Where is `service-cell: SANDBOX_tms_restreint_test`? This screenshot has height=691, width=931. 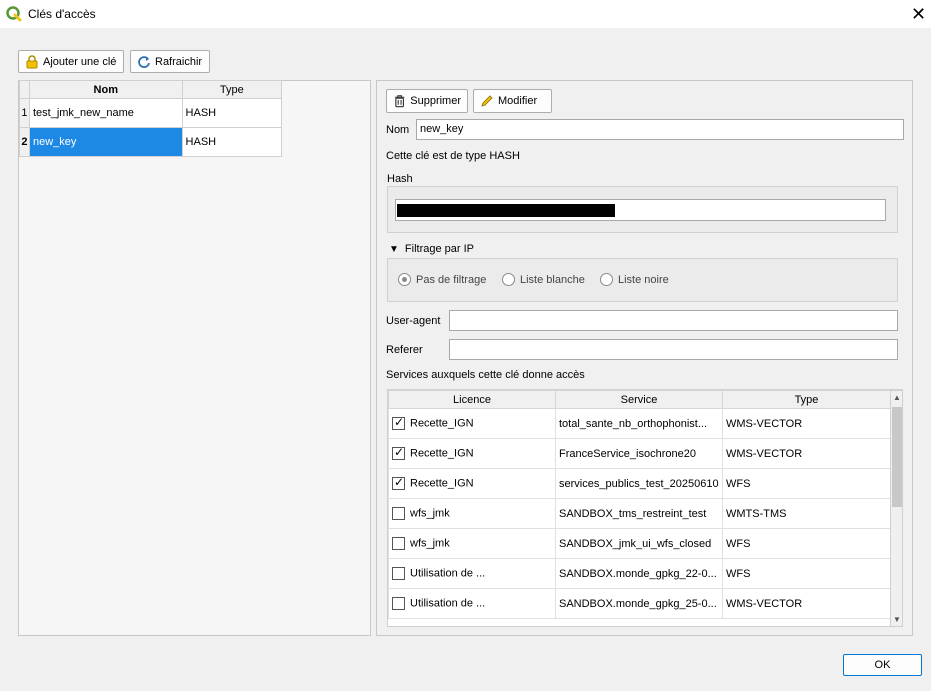 service-cell: SANDBOX_tms_restreint_test is located at coordinates (639, 513).